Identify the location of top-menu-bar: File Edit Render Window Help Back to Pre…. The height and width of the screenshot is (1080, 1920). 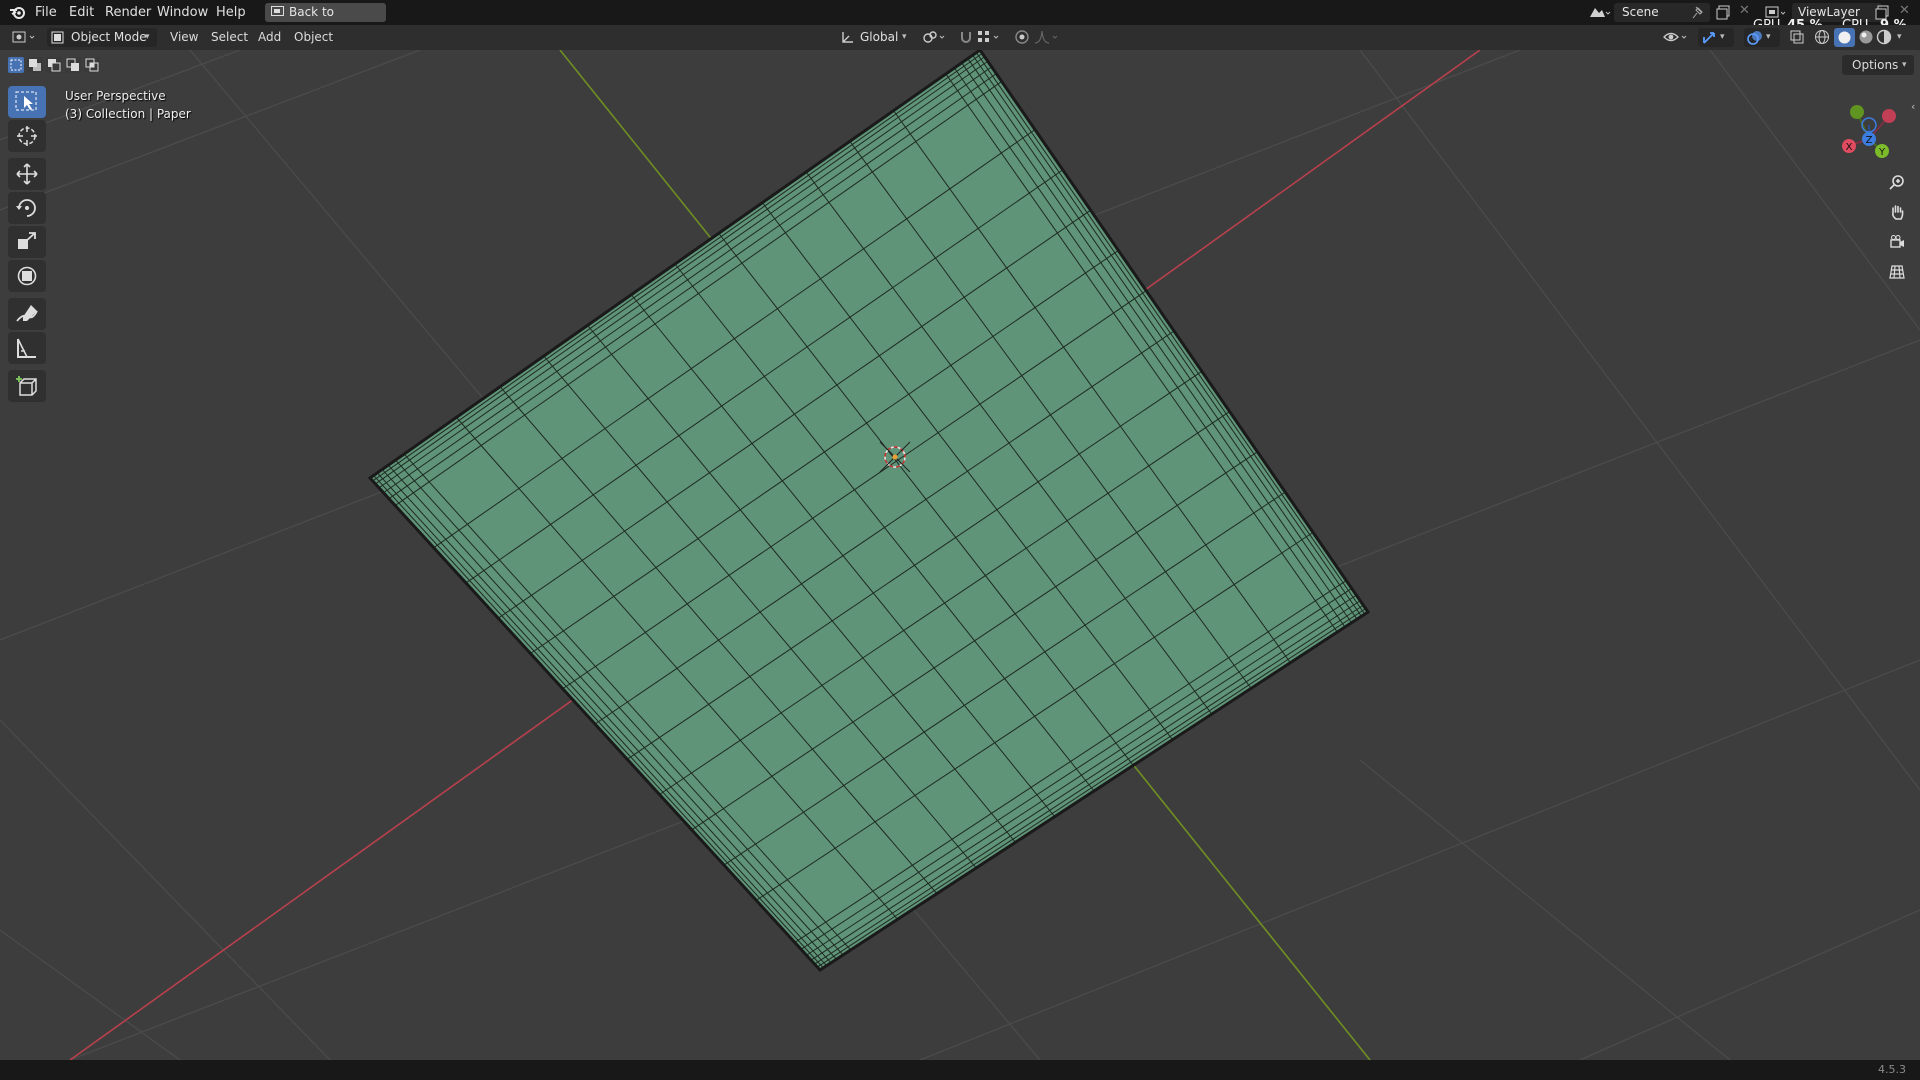
(960, 19).